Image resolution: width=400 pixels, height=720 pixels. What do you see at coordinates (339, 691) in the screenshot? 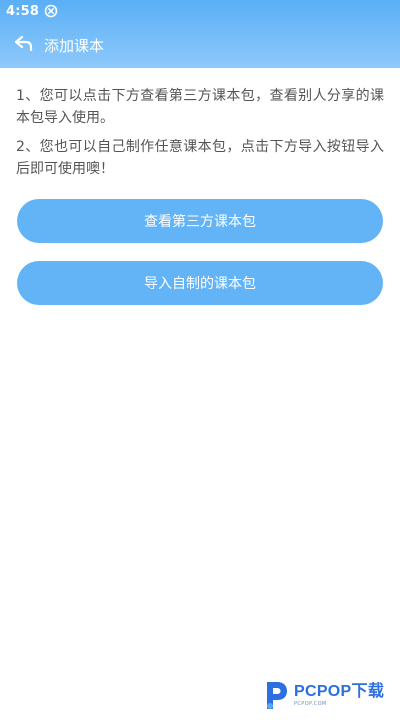
I see `watermark-text: PCPOP下载` at bounding box center [339, 691].